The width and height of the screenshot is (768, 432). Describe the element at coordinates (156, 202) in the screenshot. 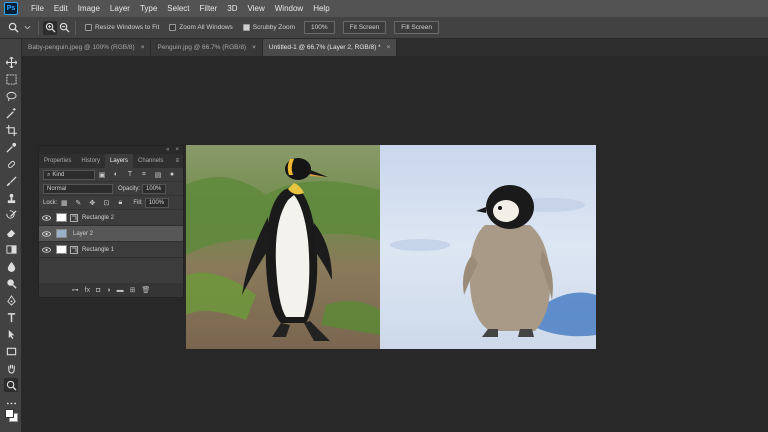

I see `fill-input: 100%` at that location.